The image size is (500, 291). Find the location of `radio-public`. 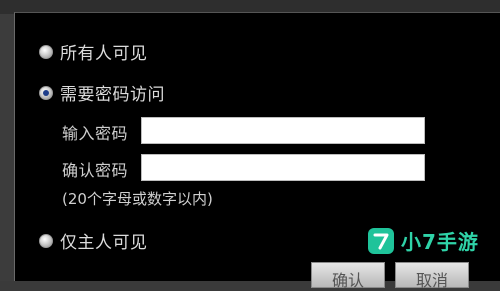

radio-public is located at coordinates (46, 51).